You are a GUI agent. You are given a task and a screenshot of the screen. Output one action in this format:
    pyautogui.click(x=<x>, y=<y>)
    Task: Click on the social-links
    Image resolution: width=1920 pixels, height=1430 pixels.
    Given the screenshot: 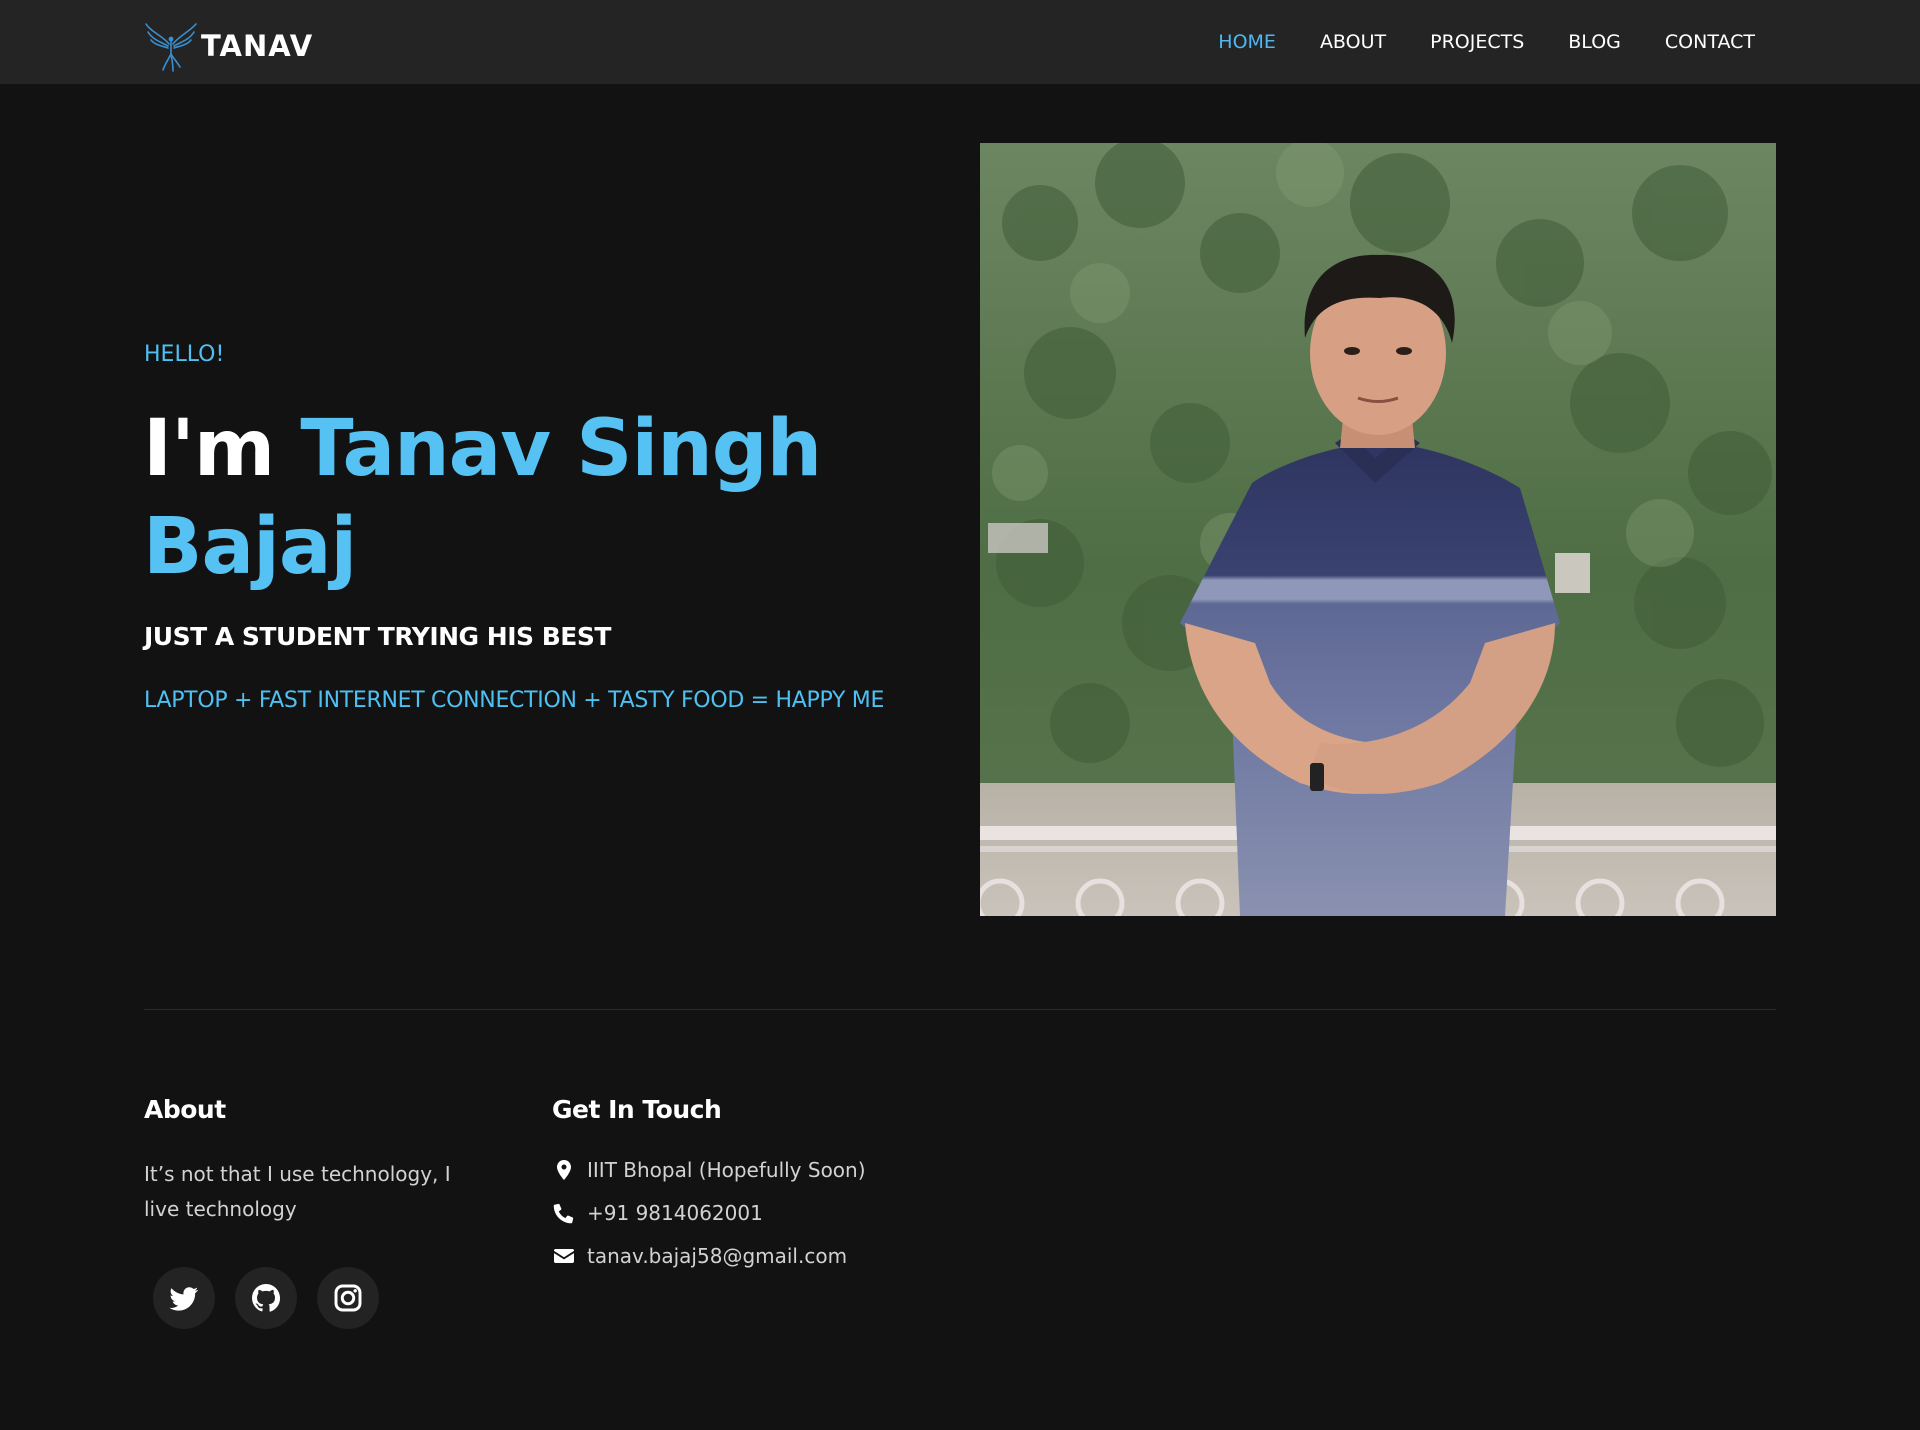 What is the action you would take?
    pyautogui.click(x=276, y=1298)
    